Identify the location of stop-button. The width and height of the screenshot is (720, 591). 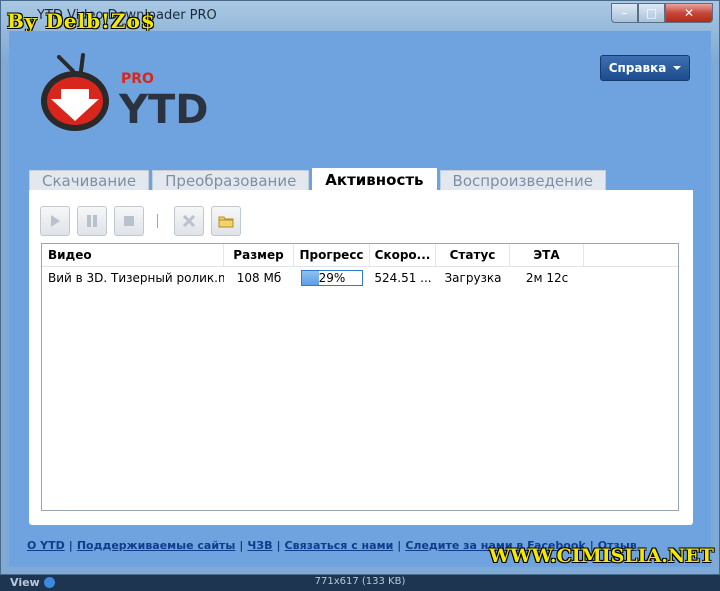
(129, 221).